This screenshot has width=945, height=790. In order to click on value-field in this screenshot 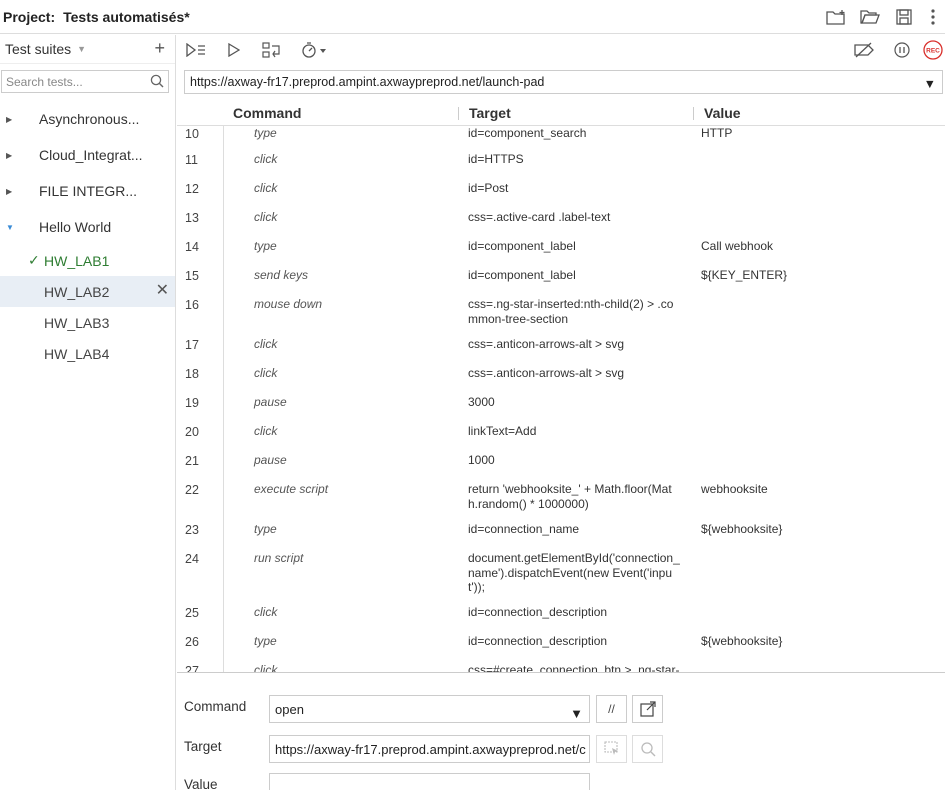, I will do `click(429, 781)`.